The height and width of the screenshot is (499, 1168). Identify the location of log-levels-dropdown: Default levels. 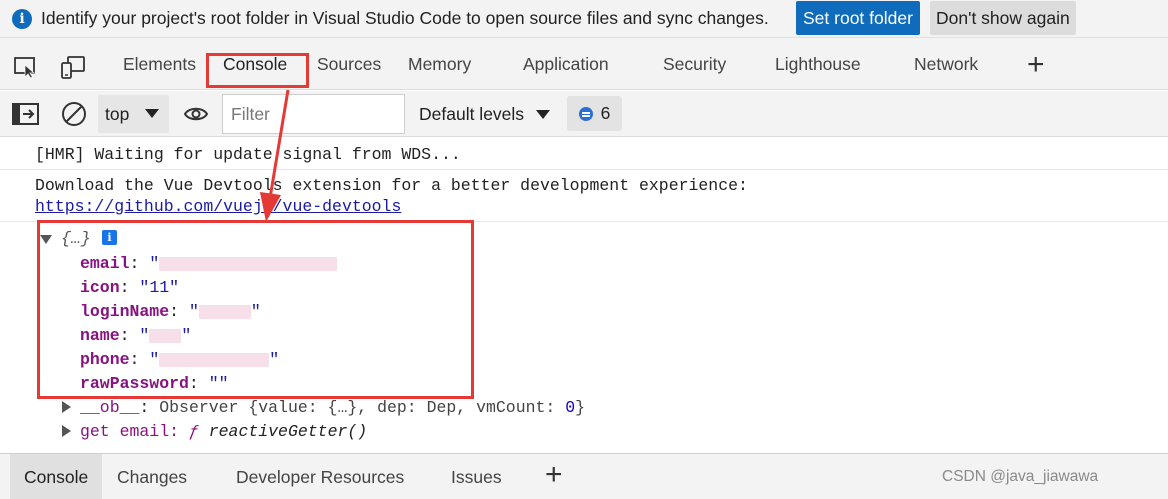
(485, 114).